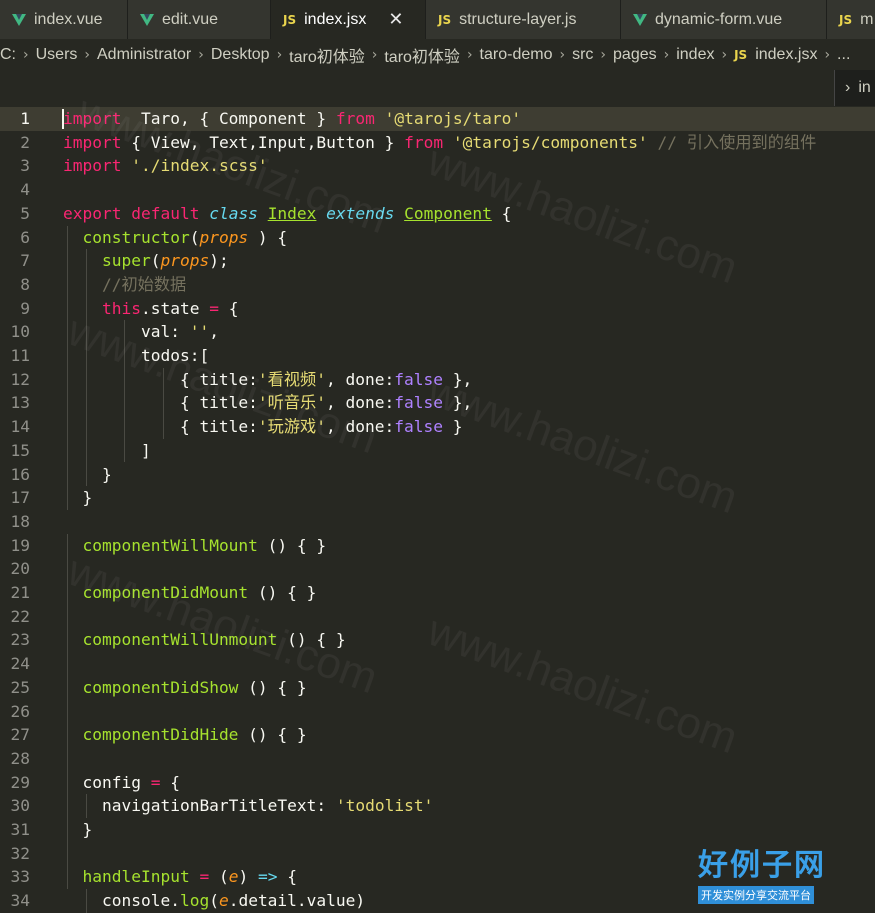 This screenshot has width=875, height=913. Describe the element at coordinates (20, 355) in the screenshot. I see `line-number: 11` at that location.